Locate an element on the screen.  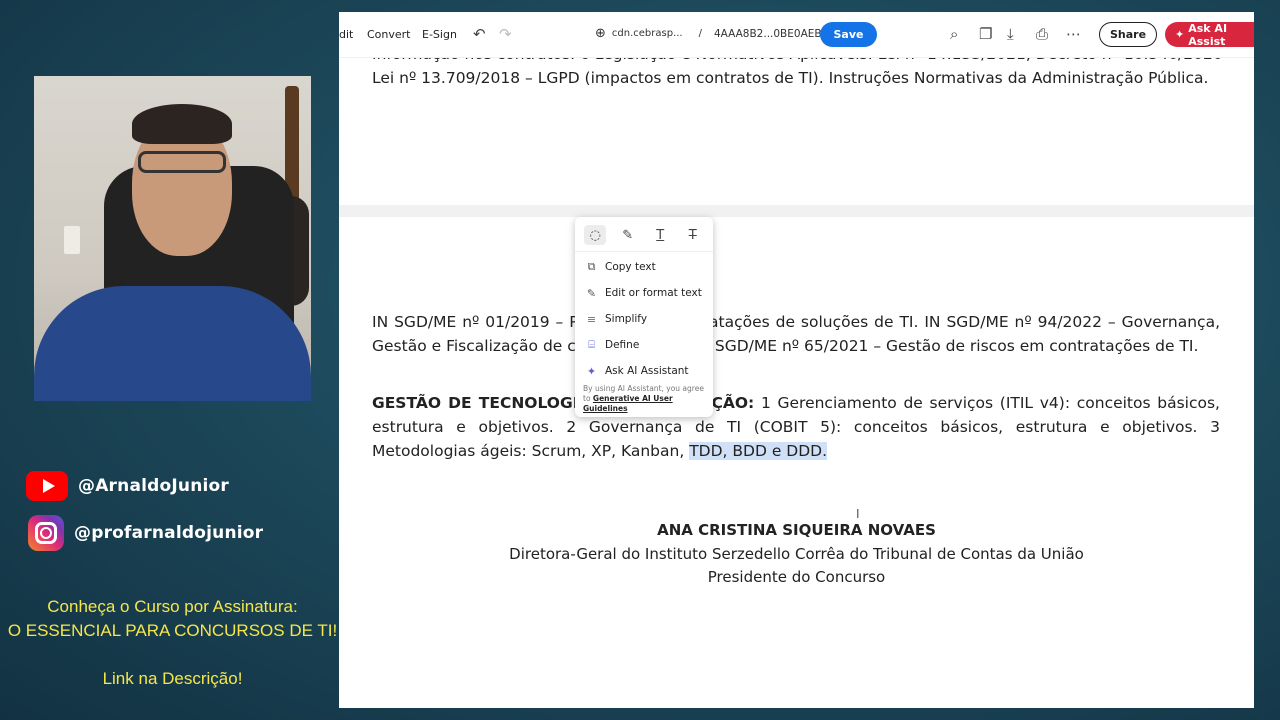
instagram-handle: @profarnaldojunior is located at coordinates (169, 533).